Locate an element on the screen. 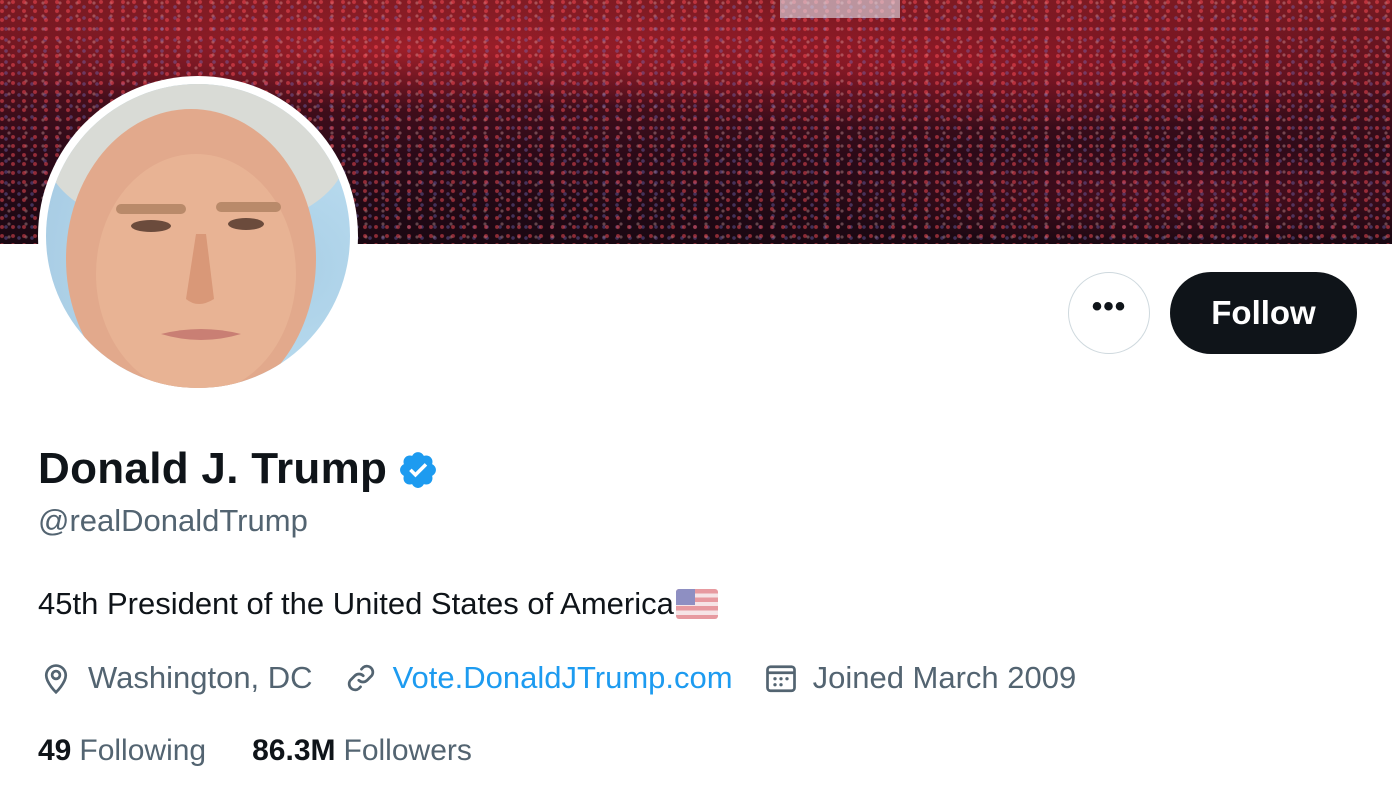 This screenshot has width=1392, height=788. followers-label: Followers is located at coordinates (407, 750).